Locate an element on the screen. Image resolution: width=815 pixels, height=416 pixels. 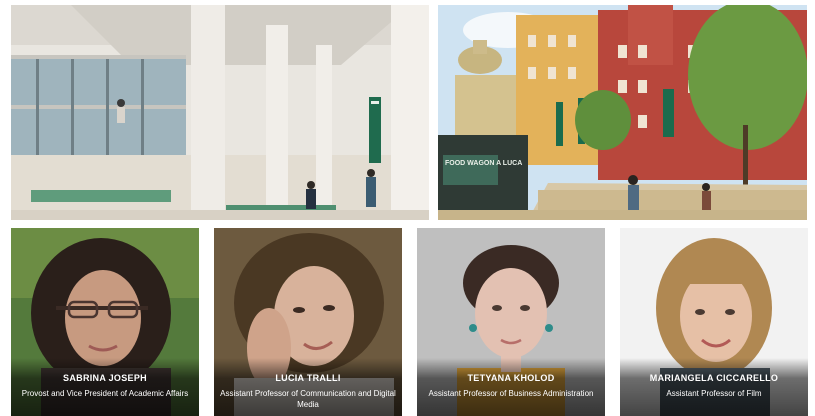
kiosk-sign: FOOD WAGON A LUCA is located at coordinates (483, 163).